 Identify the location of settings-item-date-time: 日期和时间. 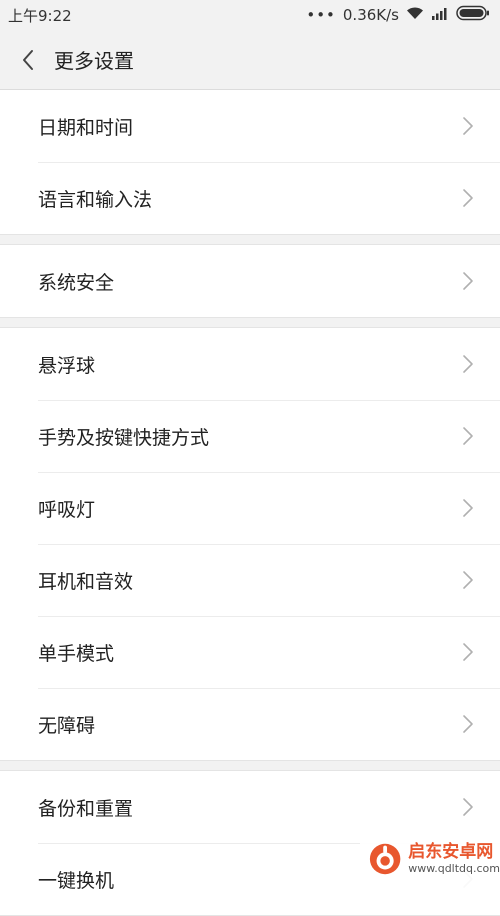
(250, 126).